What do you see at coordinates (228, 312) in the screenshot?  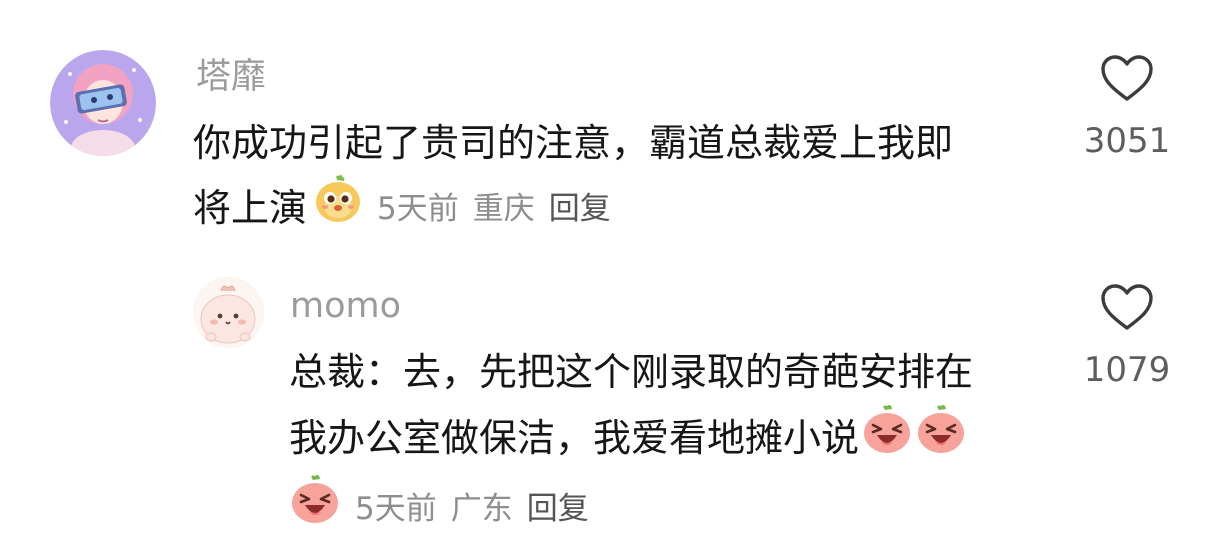 I see `avatar-momo` at bounding box center [228, 312].